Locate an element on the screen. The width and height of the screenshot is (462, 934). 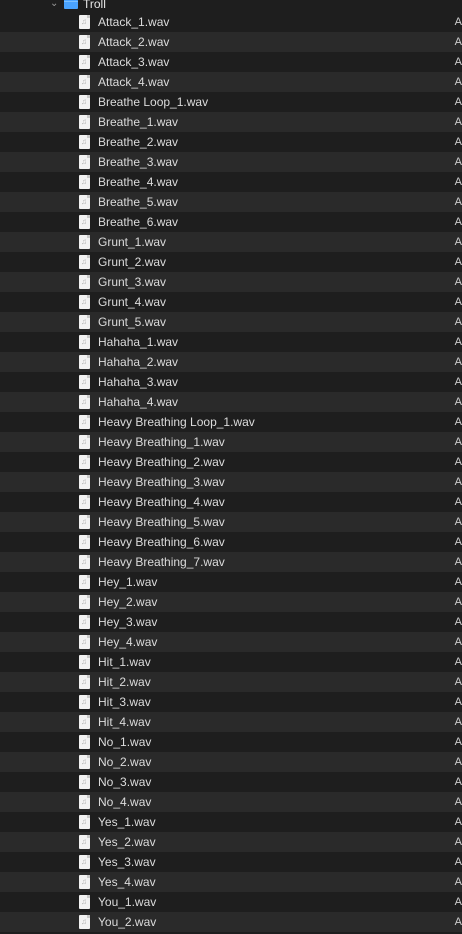
file-row: ♫ Heavy Breathing_1.wav A is located at coordinates (231, 442).